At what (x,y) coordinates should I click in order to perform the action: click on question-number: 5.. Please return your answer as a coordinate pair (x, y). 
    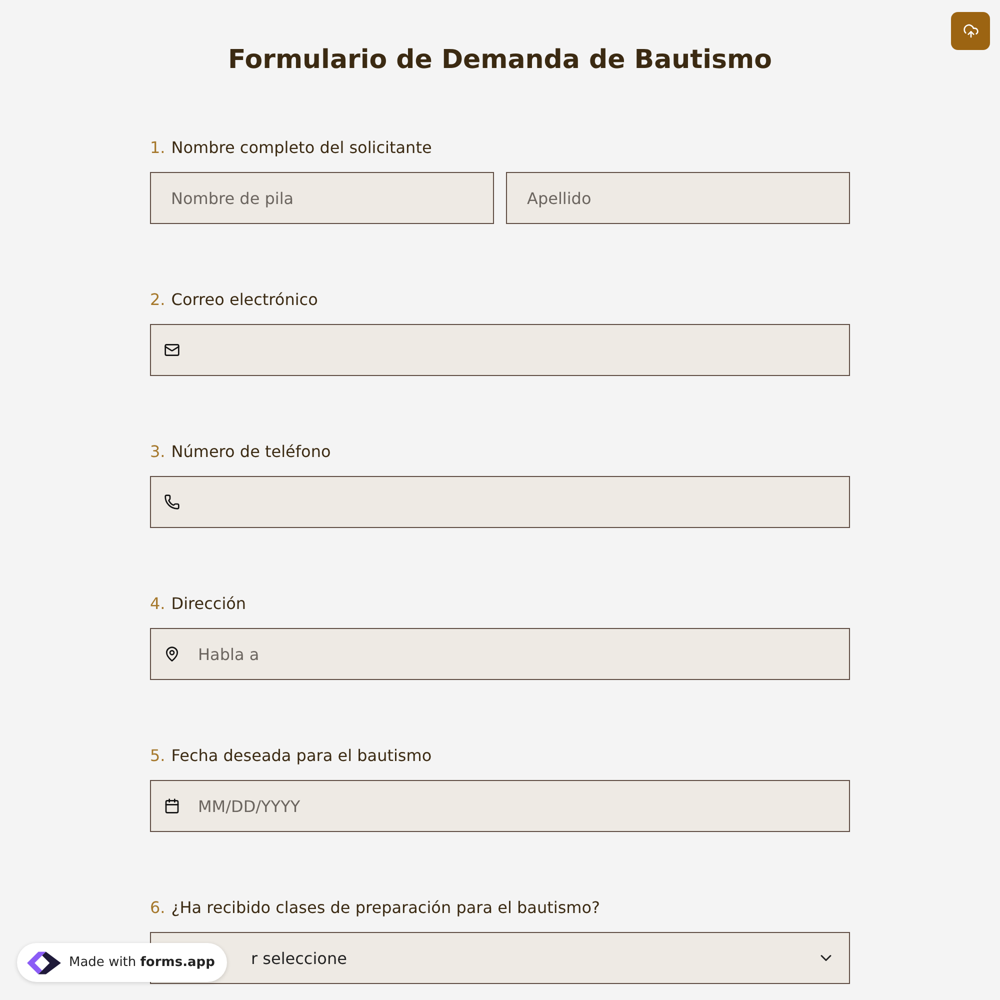
    Looking at the image, I should click on (158, 756).